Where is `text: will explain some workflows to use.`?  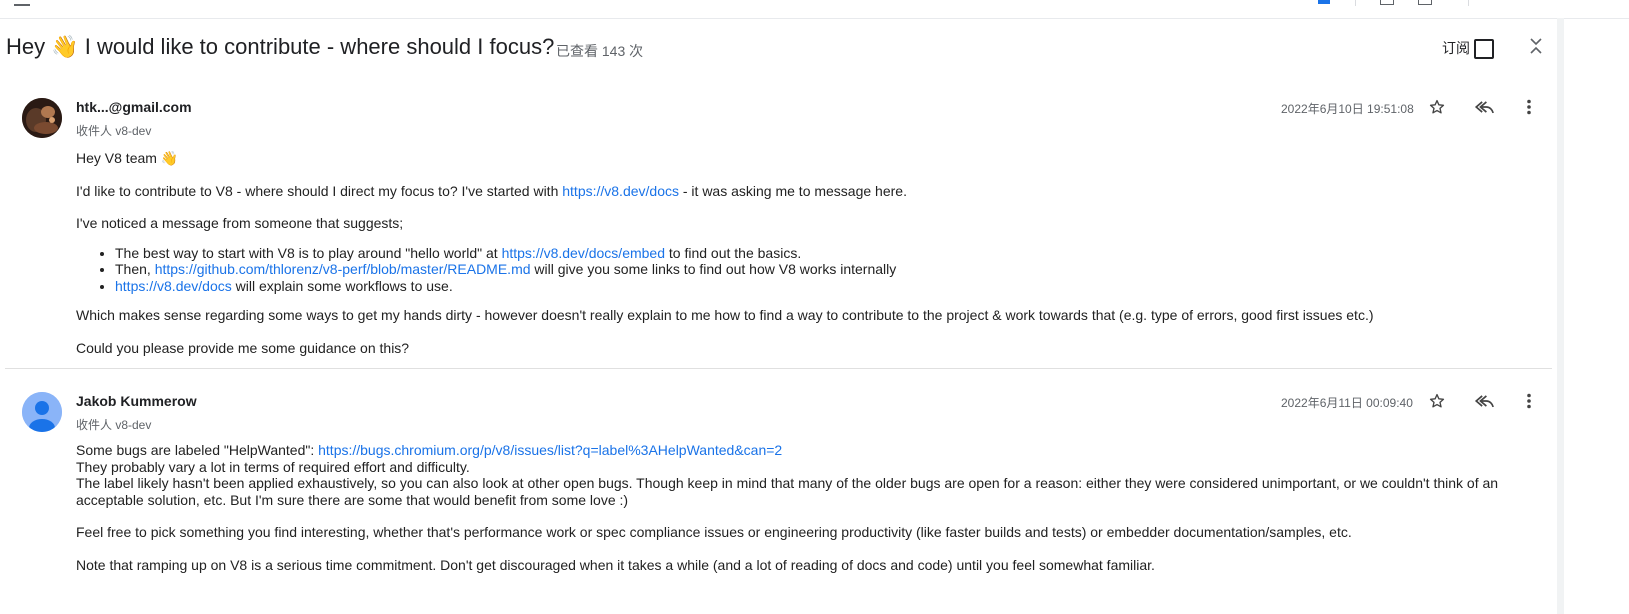 text: will explain some workflows to use. is located at coordinates (342, 285).